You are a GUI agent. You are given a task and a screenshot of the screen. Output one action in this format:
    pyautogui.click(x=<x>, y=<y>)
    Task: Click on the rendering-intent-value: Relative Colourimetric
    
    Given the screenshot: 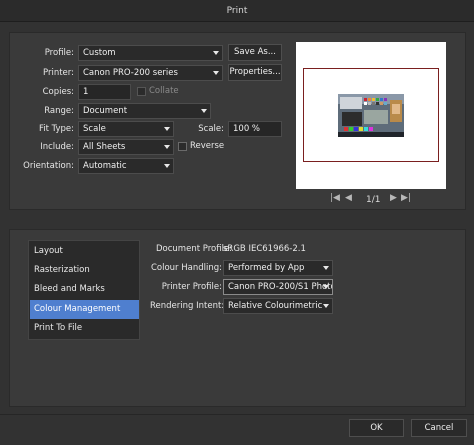 What is the action you would take?
    pyautogui.click(x=275, y=306)
    